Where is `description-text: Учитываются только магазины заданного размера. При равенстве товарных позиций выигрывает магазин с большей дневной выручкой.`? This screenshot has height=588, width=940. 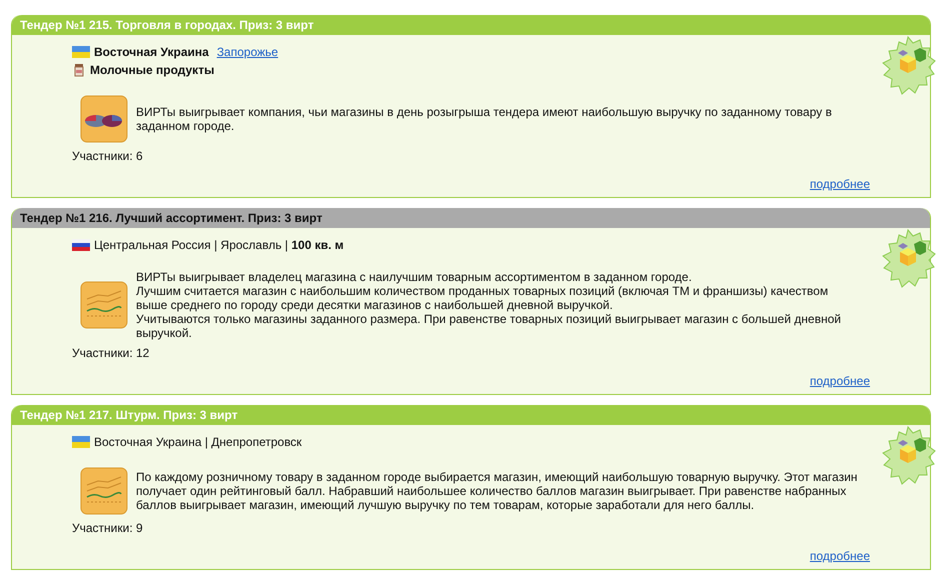
description-text: Учитываются только магазины заданного размера. При равенстве товарных позиций выигрывает магазин с большей дневной выручкой. is located at coordinates (489, 326).